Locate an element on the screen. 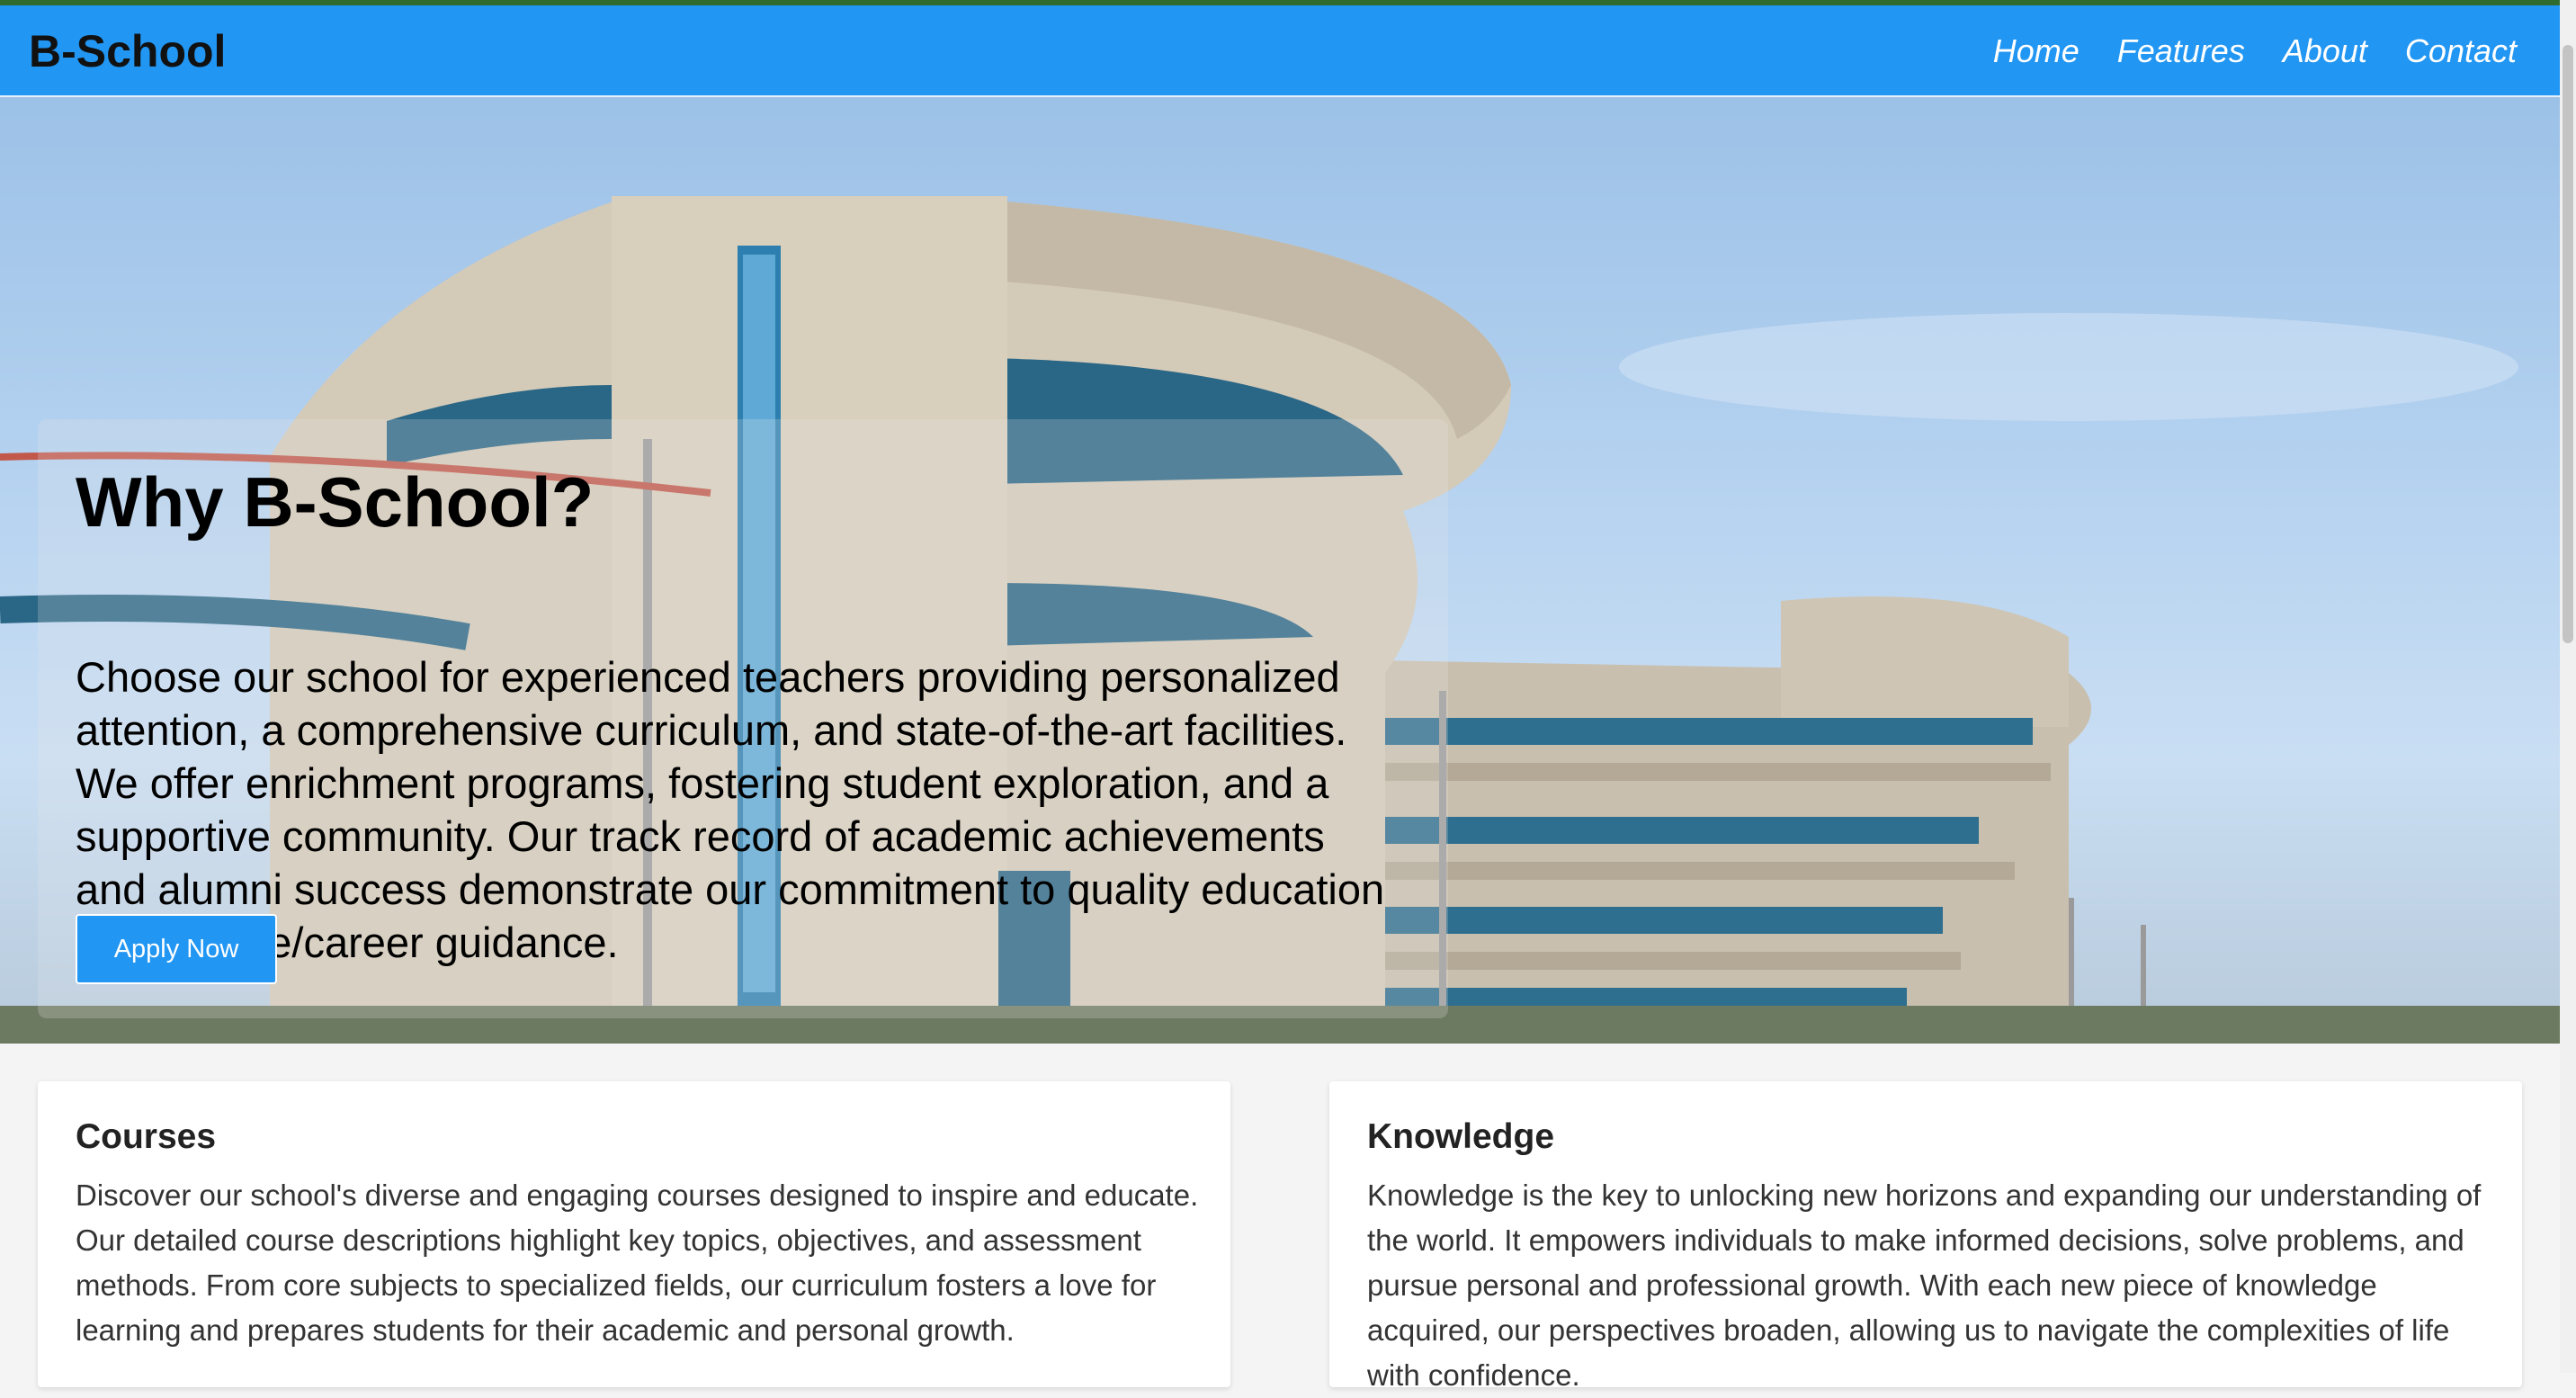 The image size is (2576, 1398). nav-menu: Home Features About Contact is located at coordinates (2255, 51).